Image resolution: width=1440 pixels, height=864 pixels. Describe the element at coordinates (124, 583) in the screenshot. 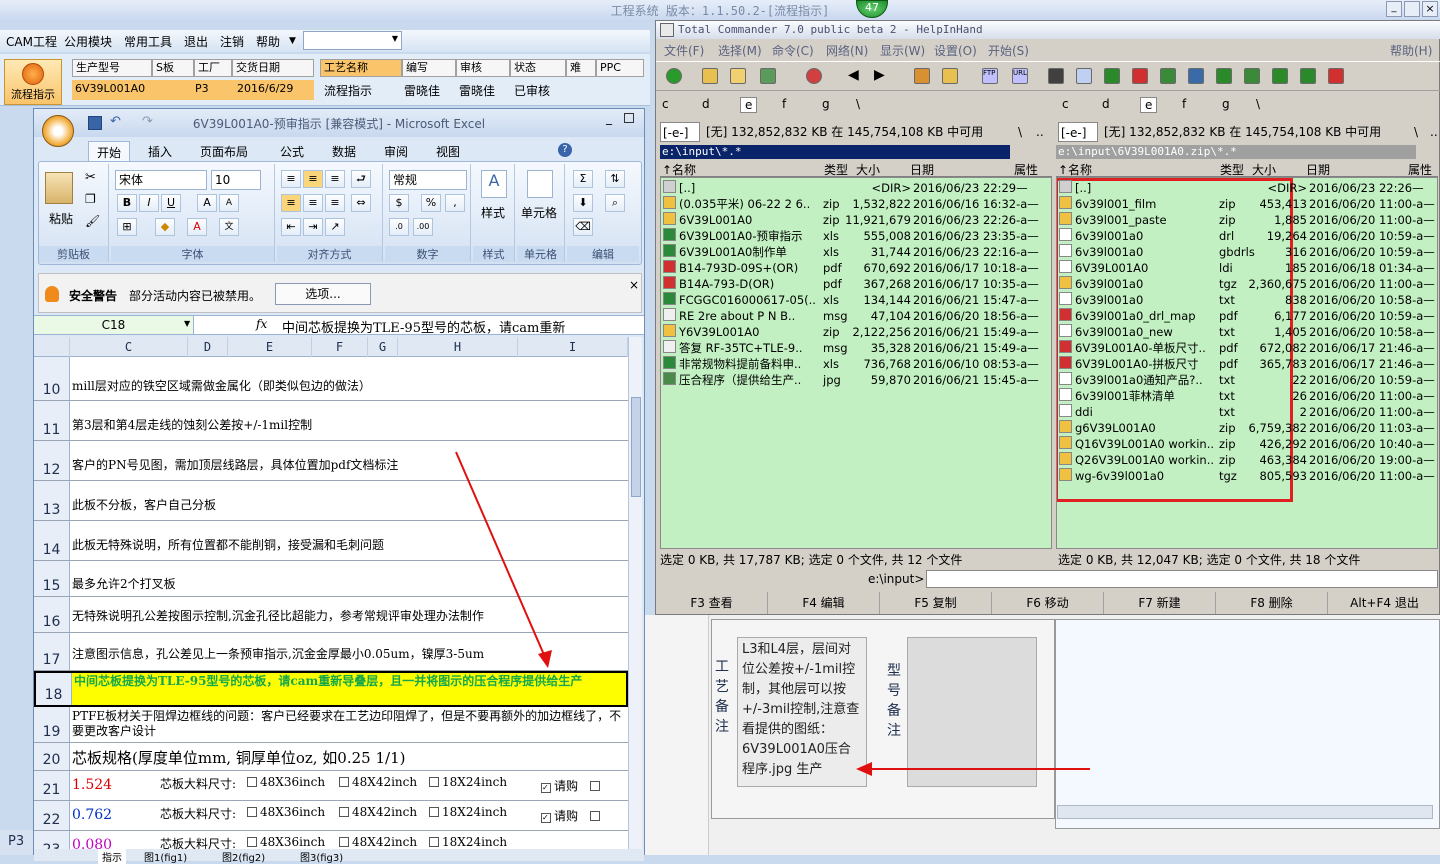

I see `cell-text: 最多允许2个打叉板` at that location.